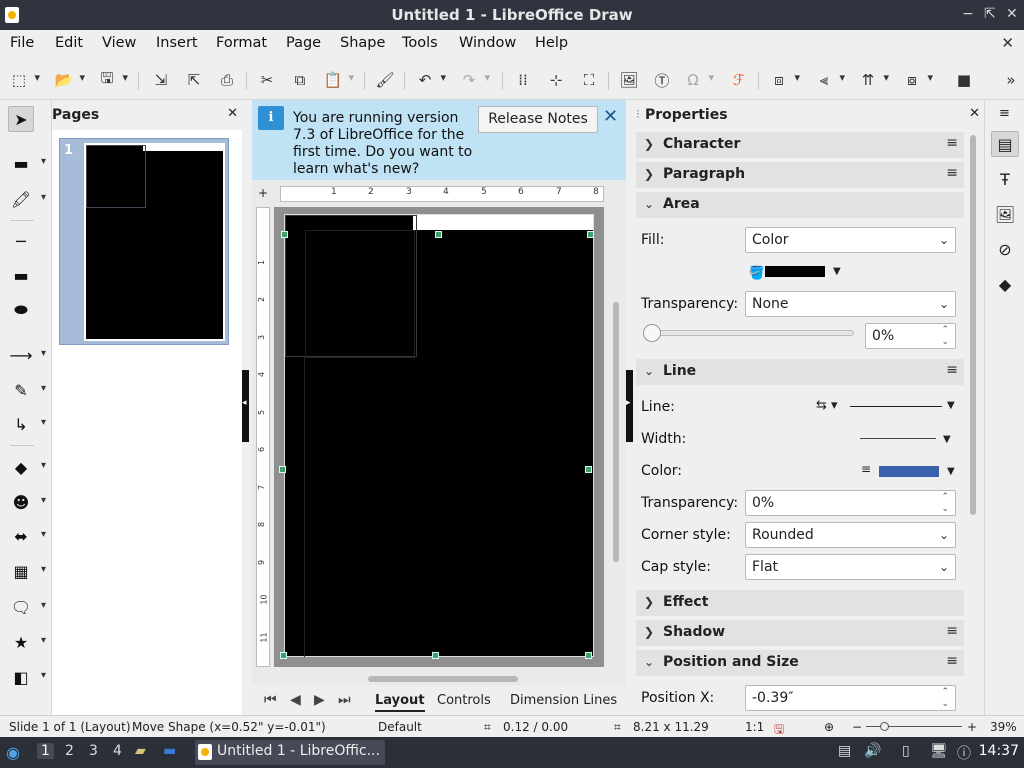 This screenshot has width=1024, height=768. What do you see at coordinates (917, 80) in the screenshot?
I see `distribute-icon: ⧇` at bounding box center [917, 80].